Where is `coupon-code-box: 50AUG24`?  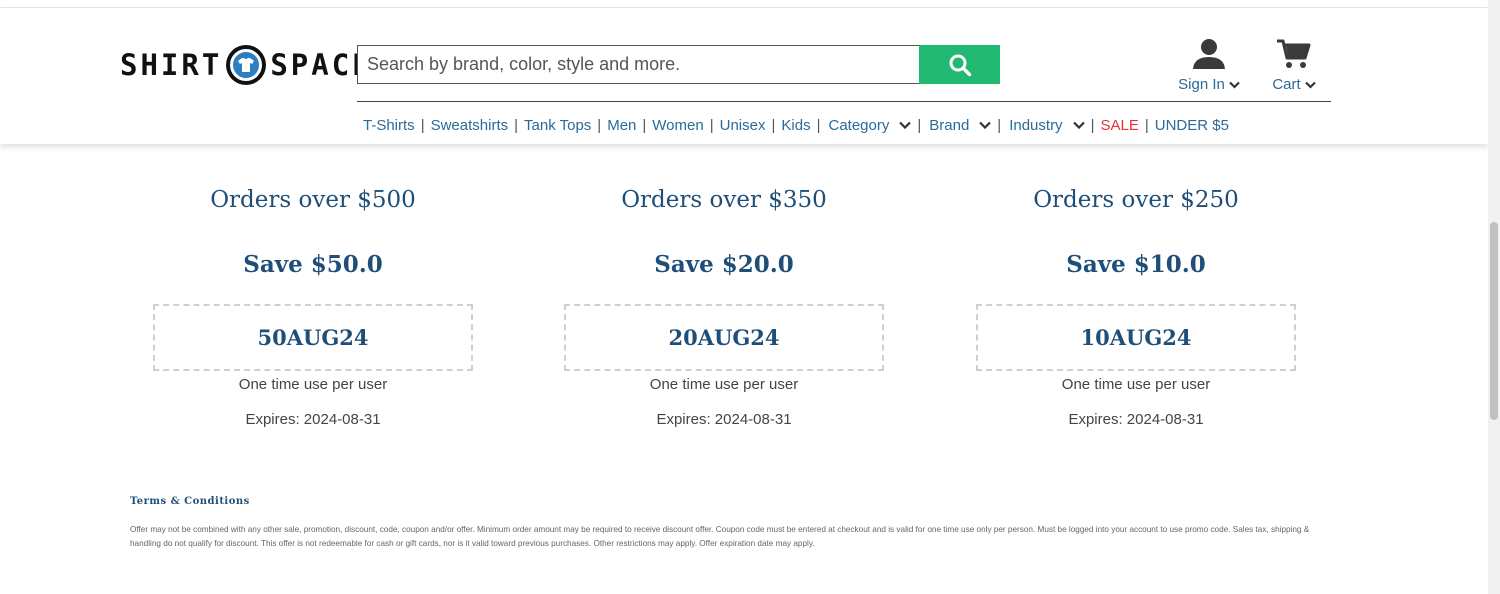
coupon-code-box: 50AUG24 is located at coordinates (313, 337).